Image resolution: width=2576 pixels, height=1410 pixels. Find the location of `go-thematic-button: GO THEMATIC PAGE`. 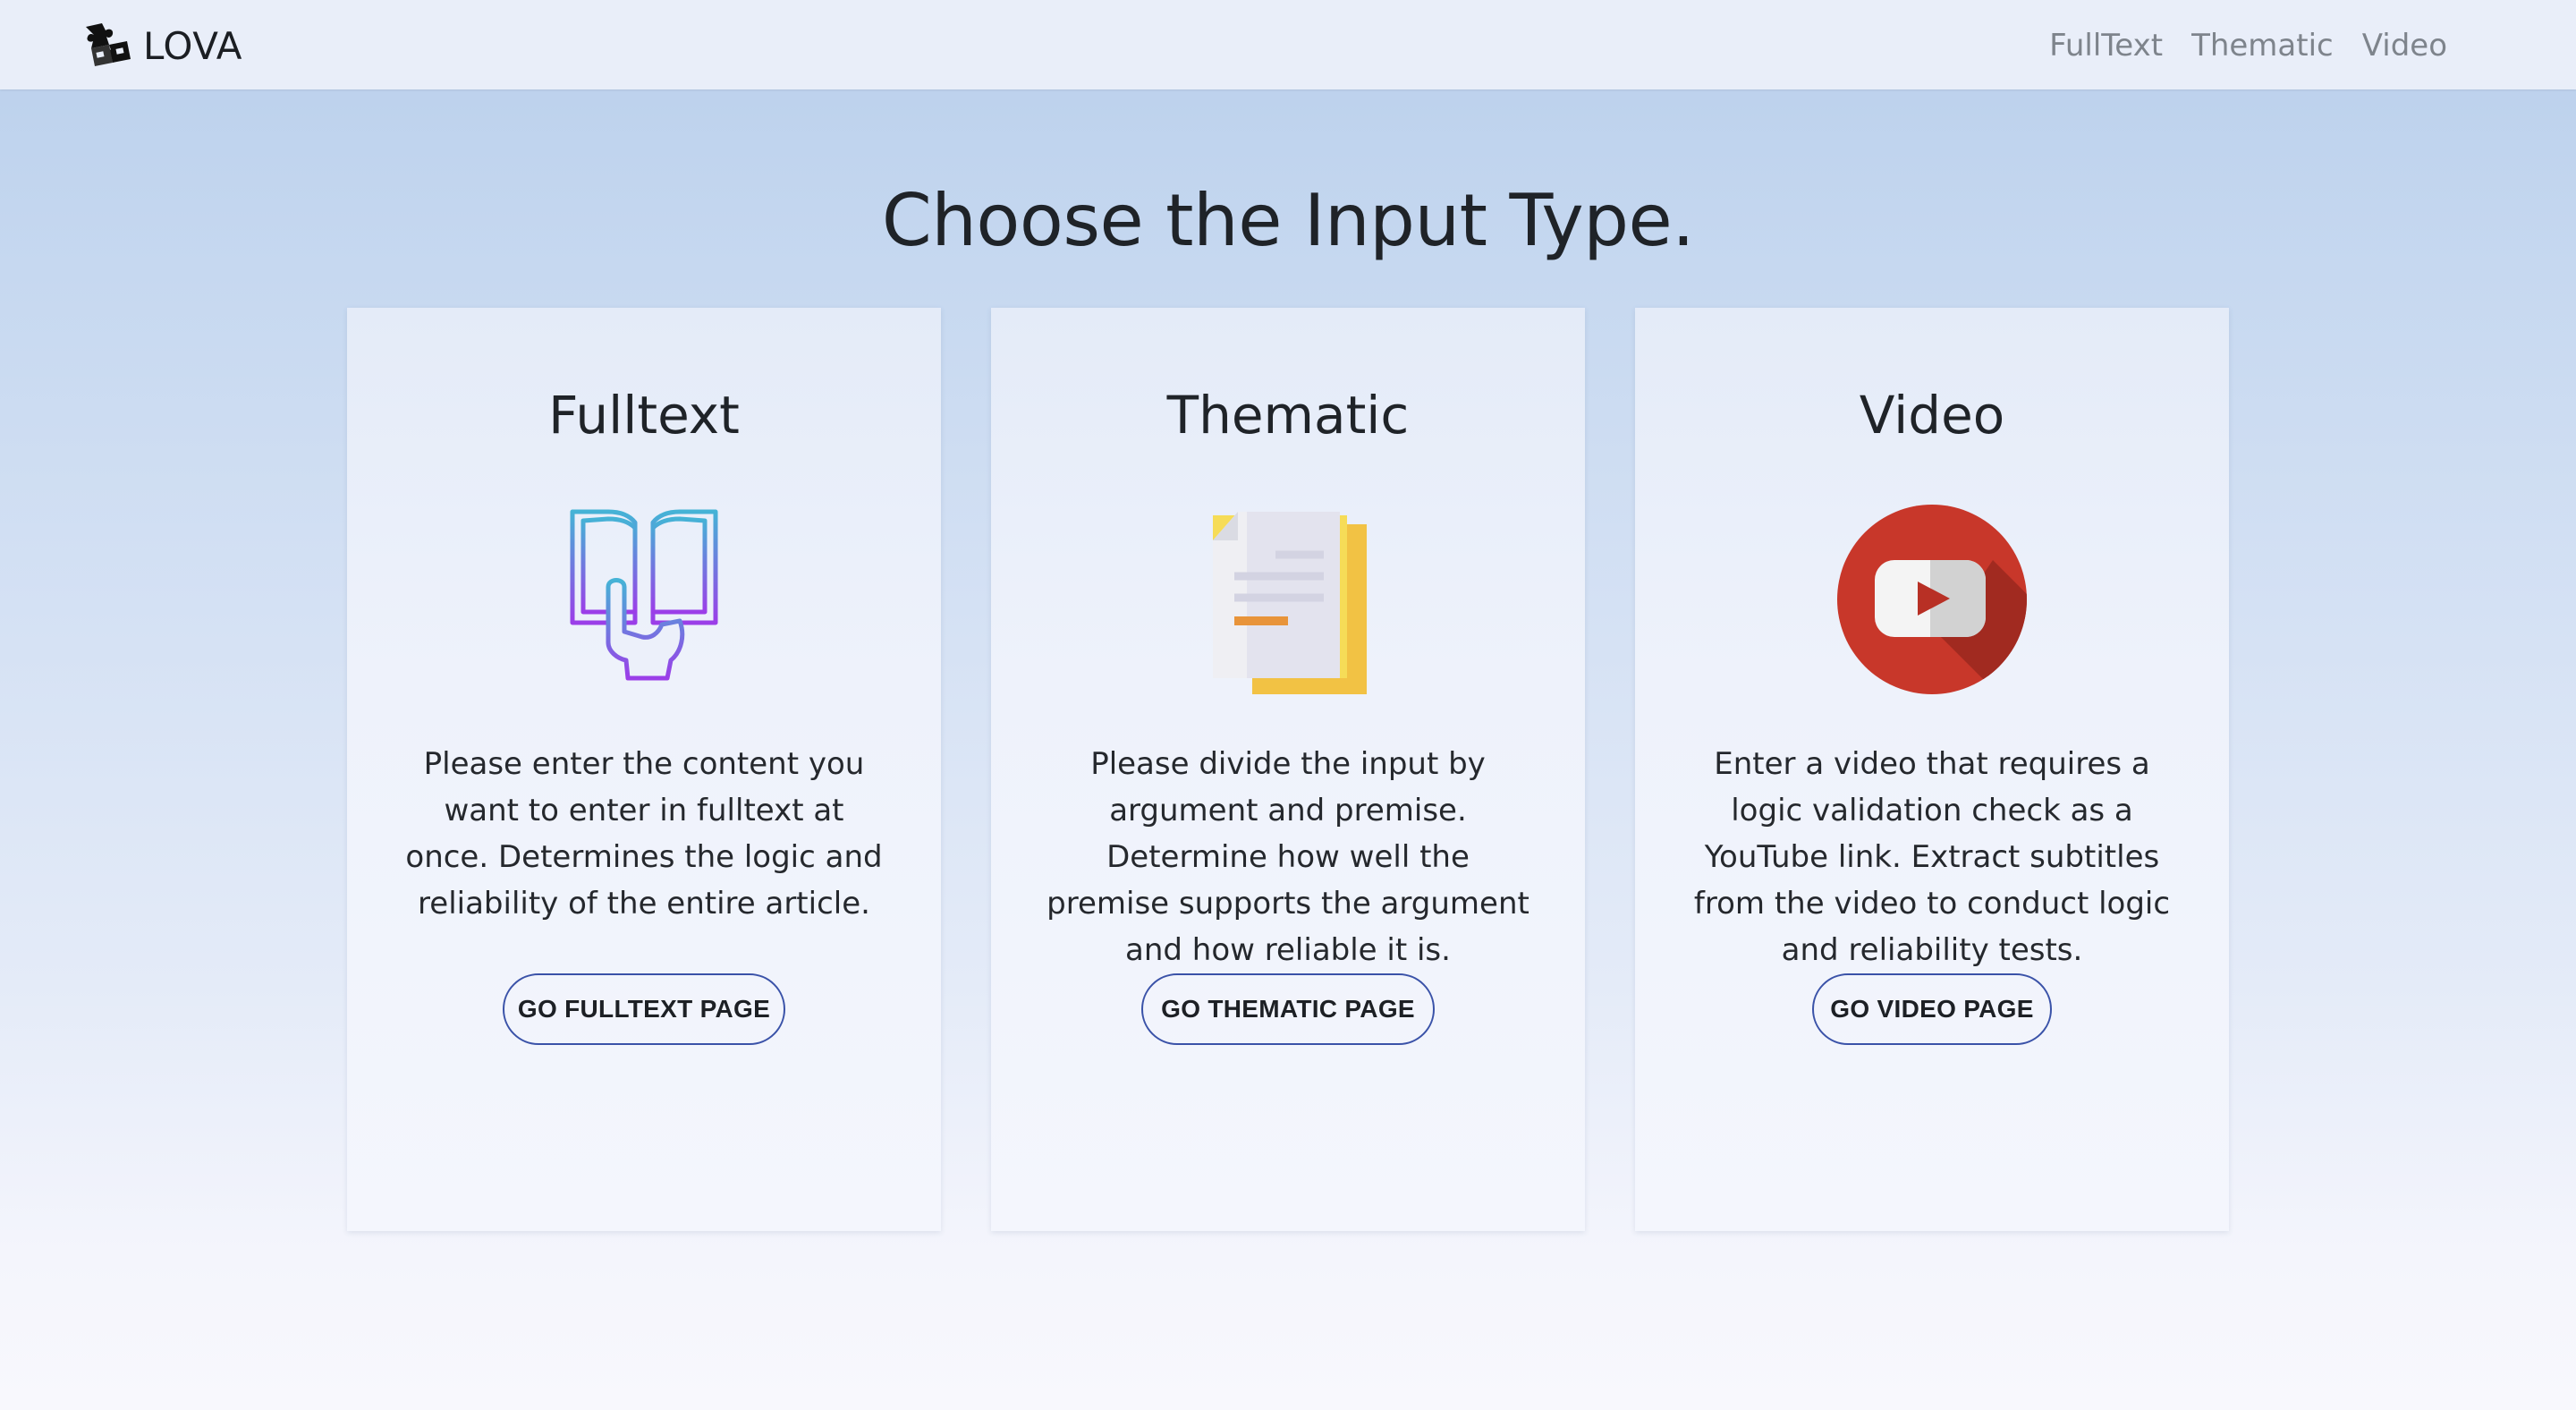

go-thematic-button: GO THEMATIC PAGE is located at coordinates (1288, 1009).